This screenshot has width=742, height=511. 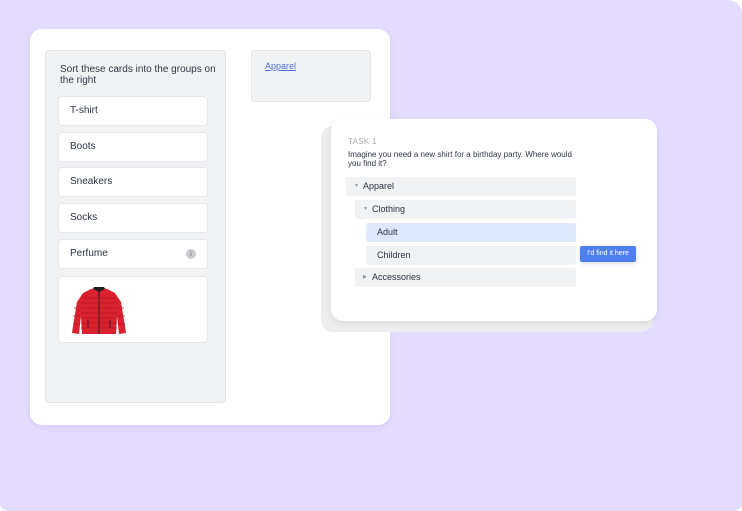 I want to click on tree-node-children: Children, so click(x=471, y=255).